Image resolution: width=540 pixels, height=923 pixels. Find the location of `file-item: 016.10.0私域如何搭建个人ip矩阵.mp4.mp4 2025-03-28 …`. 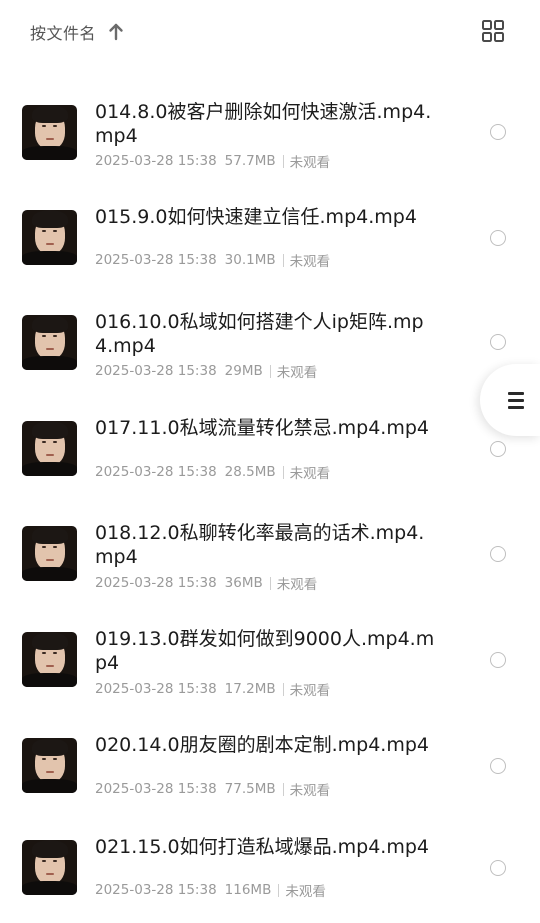

file-item: 016.10.0私域如何搭建个人ip矩阵.mp4.mp4 2025-03-28 … is located at coordinates (270, 346).